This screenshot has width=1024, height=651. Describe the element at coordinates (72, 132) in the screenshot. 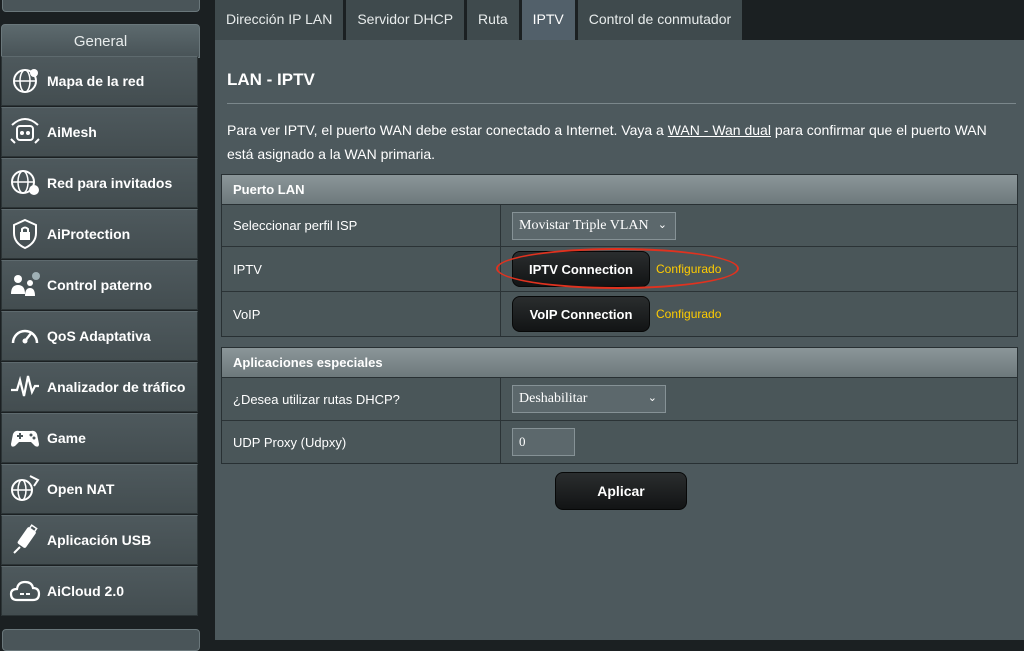

I see `sidebar-item-label: AiMesh` at that location.